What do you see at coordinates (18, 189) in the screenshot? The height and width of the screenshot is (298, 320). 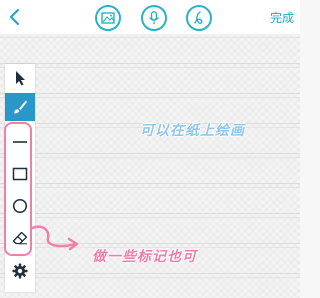 I see `shape-tools-highlight` at bounding box center [18, 189].